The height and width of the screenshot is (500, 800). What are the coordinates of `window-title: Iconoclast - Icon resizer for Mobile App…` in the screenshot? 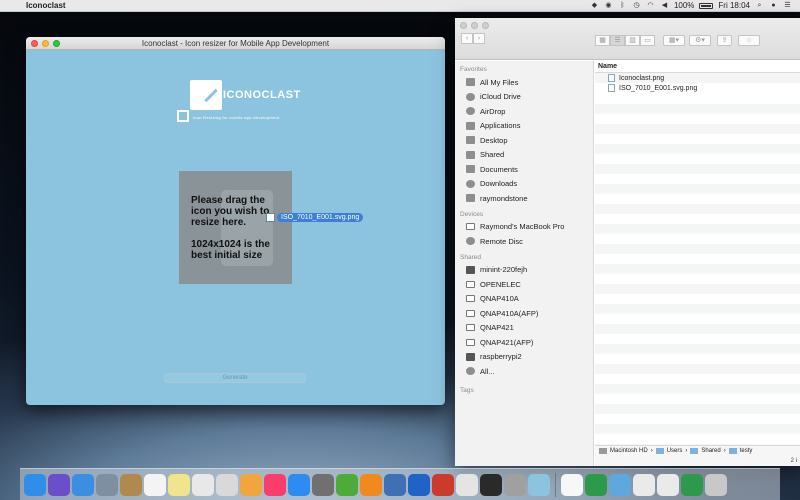 It's located at (235, 43).